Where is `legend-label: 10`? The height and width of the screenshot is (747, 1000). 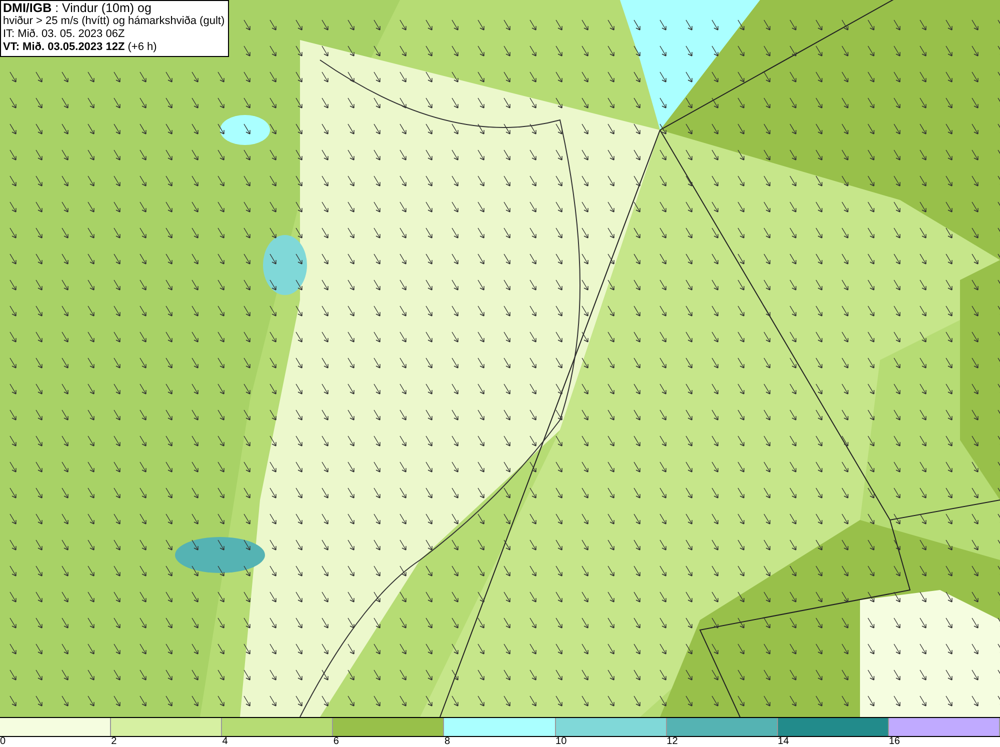
legend-label: 10 is located at coordinates (561, 742).